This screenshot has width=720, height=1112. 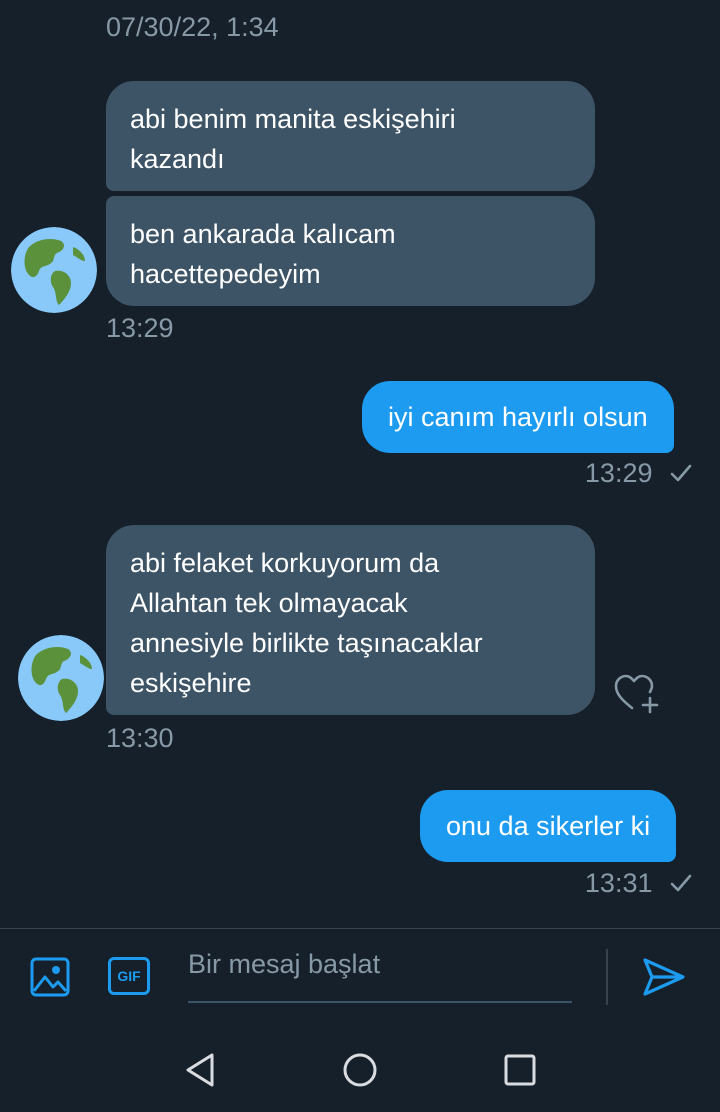 I want to click on message-text-line: hacettepedeyim, so click(x=225, y=274).